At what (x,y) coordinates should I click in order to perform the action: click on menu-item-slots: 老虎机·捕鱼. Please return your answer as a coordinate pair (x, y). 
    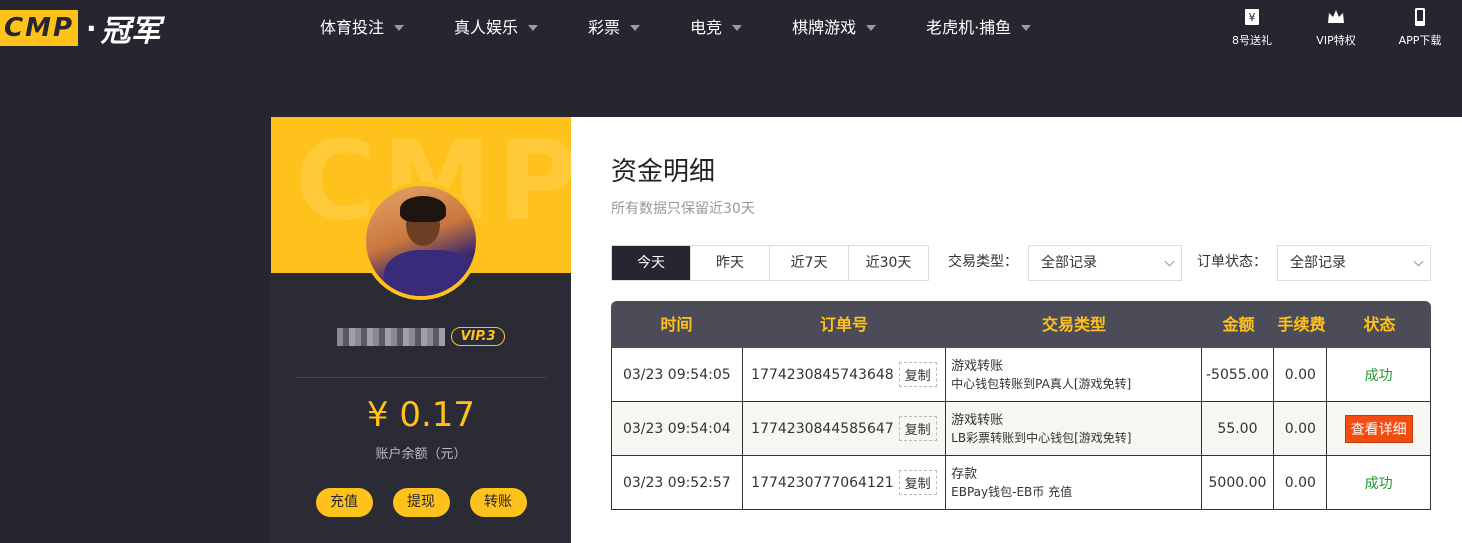
    Looking at the image, I should click on (979, 28).